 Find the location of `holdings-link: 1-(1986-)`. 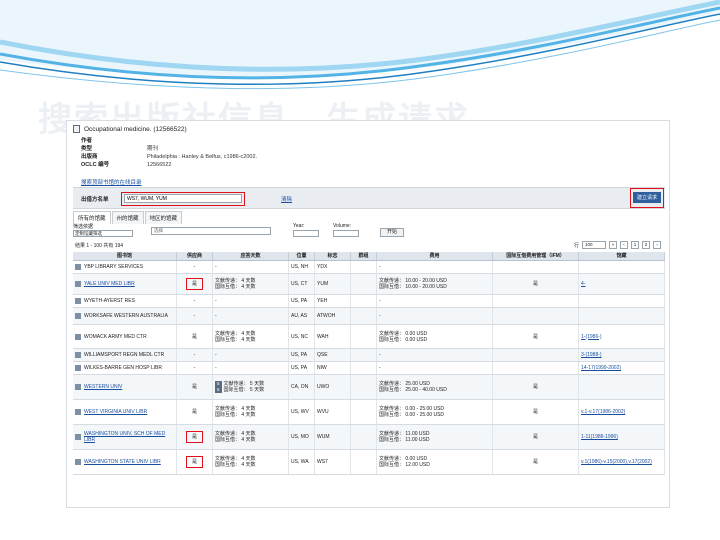

holdings-link: 1-(1986-) is located at coordinates (591, 337).